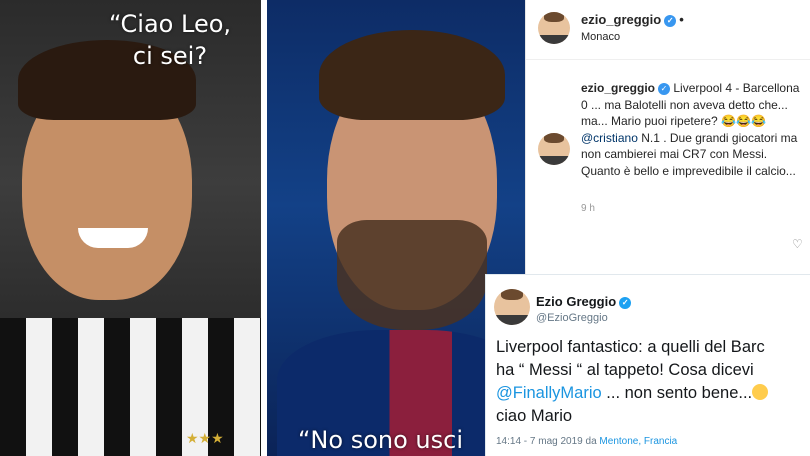 The width and height of the screenshot is (810, 456). I want to click on caption-left-line1: “Ciao Leo,, so click(170, 24).